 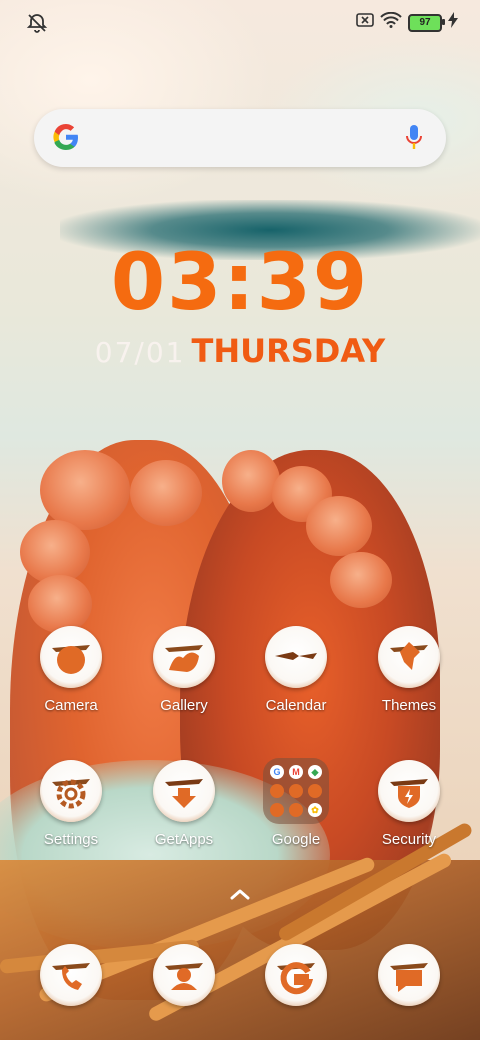 What do you see at coordinates (409, 791) in the screenshot?
I see `security-shield-icon` at bounding box center [409, 791].